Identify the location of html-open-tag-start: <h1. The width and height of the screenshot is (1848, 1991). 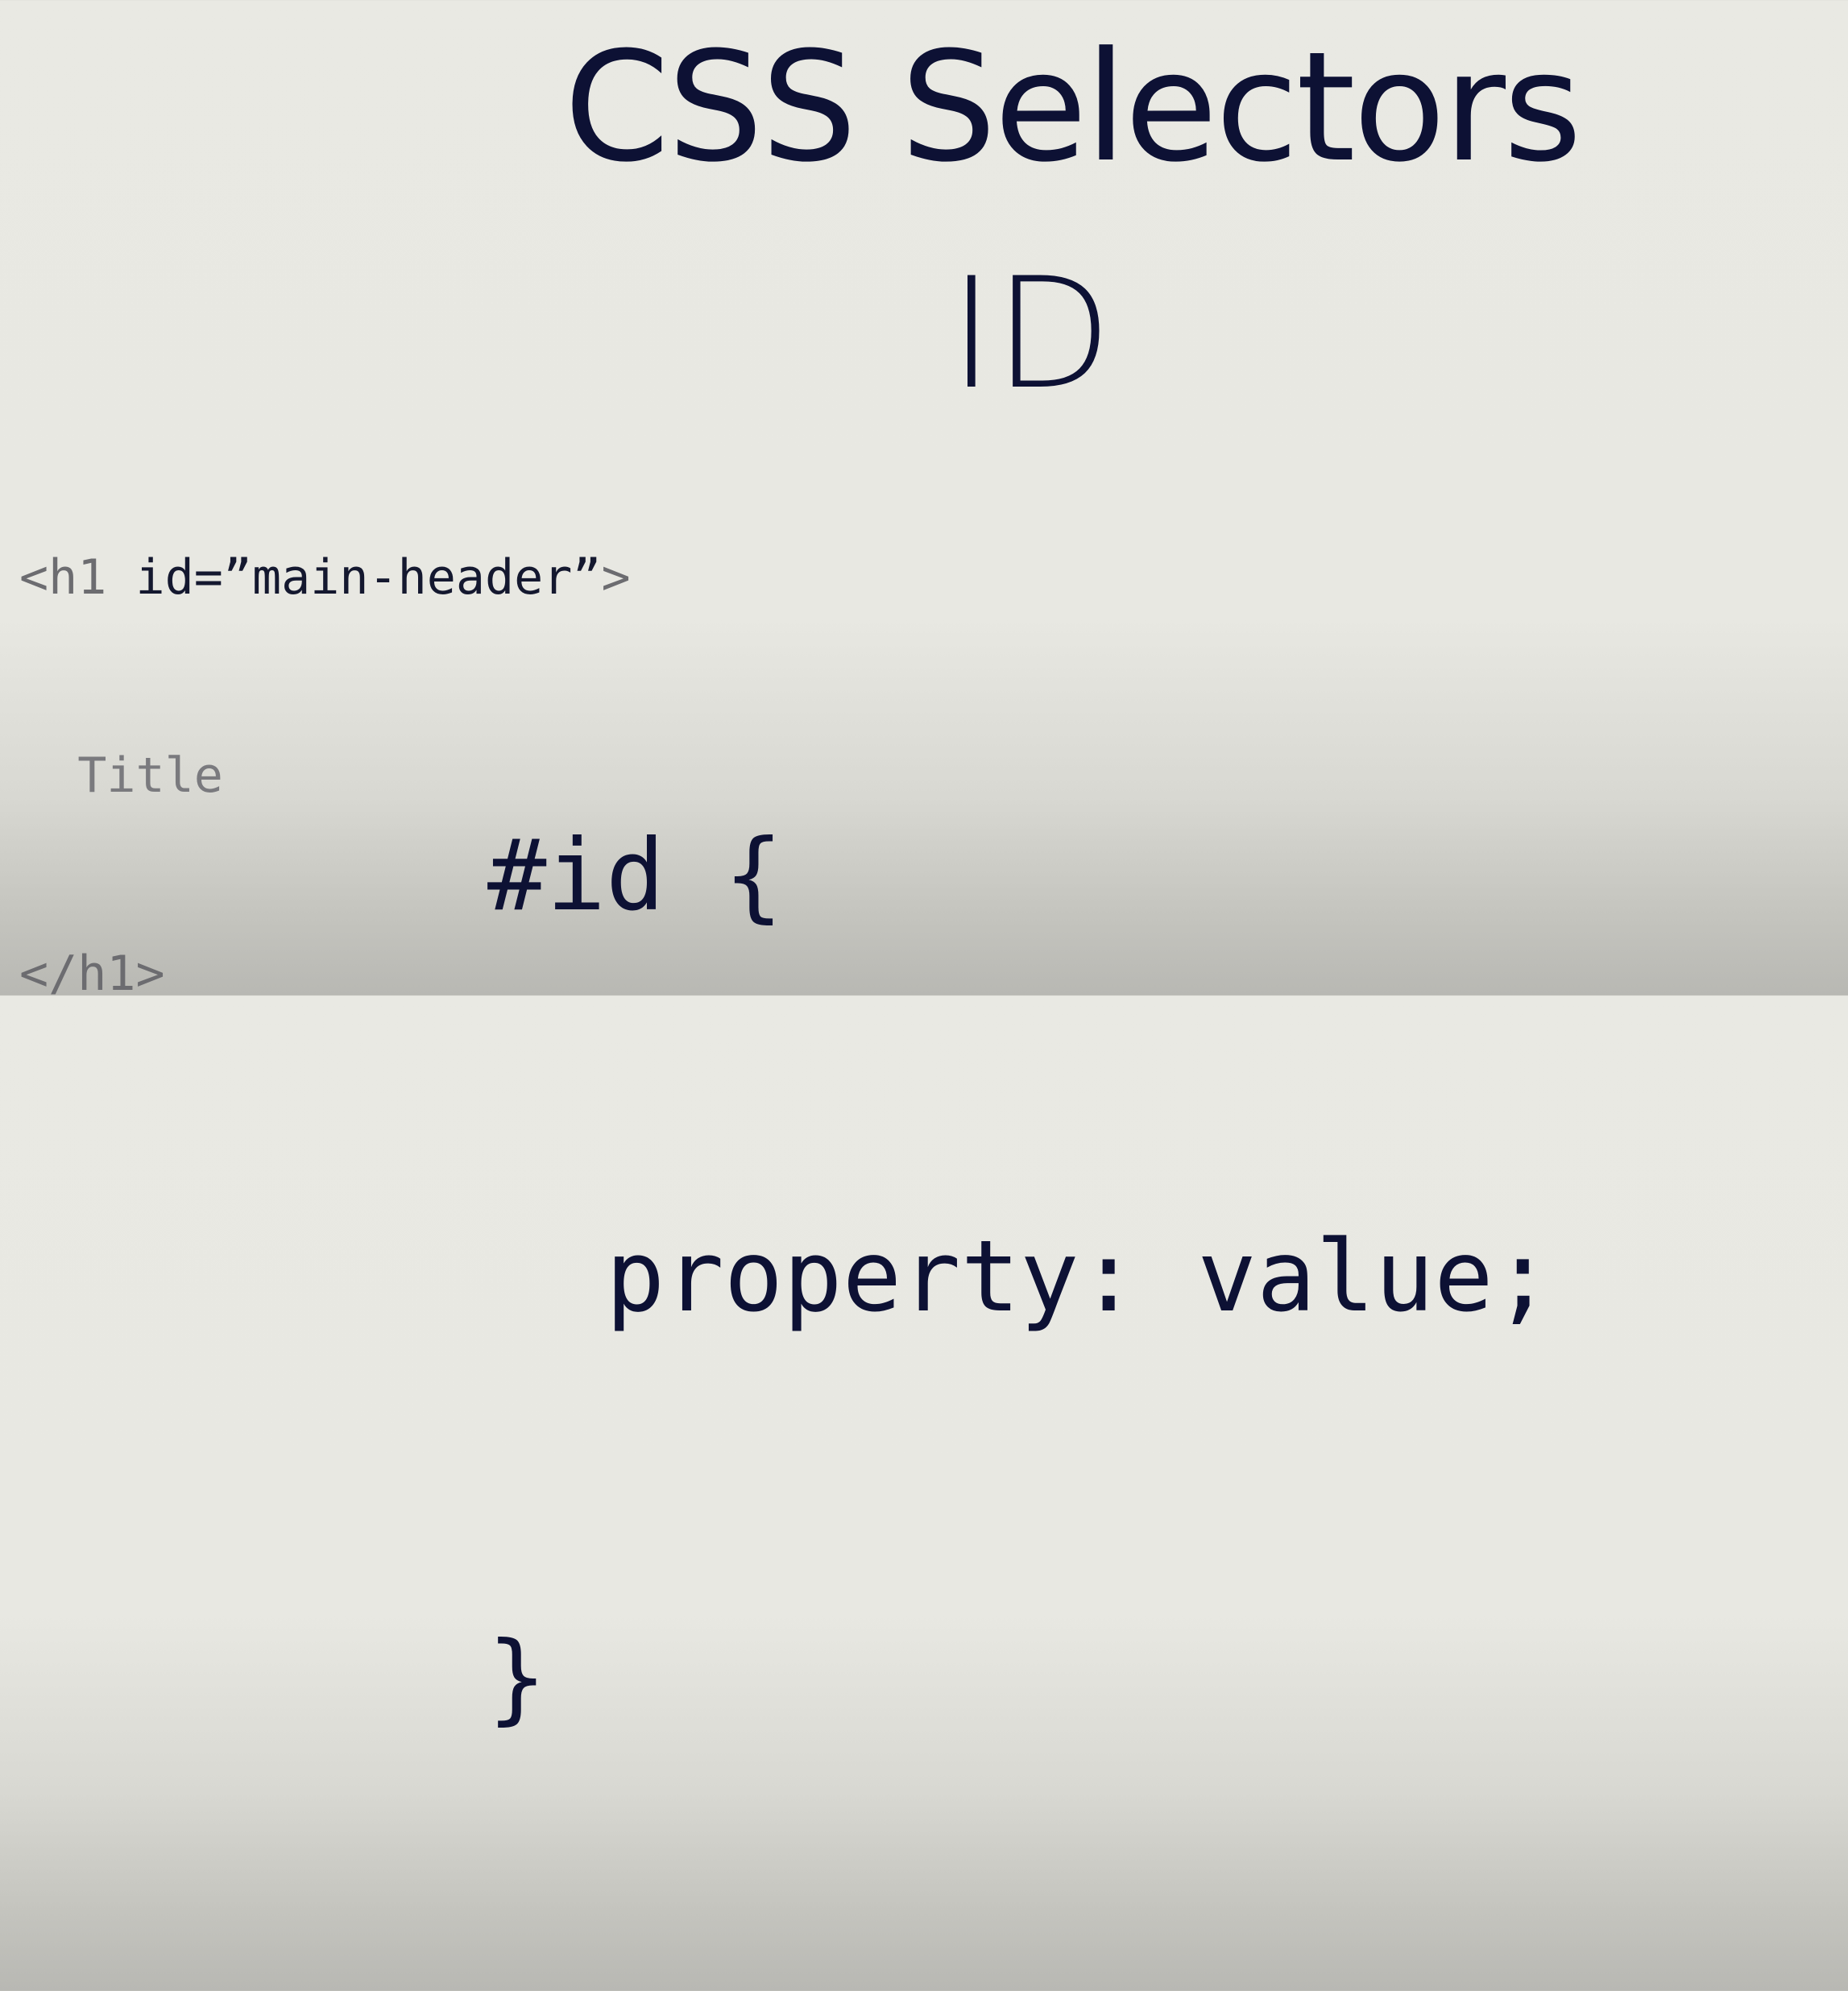
(77, 577).